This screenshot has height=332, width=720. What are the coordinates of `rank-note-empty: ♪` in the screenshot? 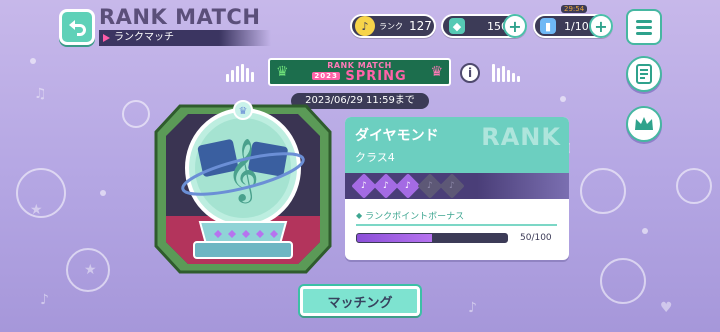 It's located at (452, 186).